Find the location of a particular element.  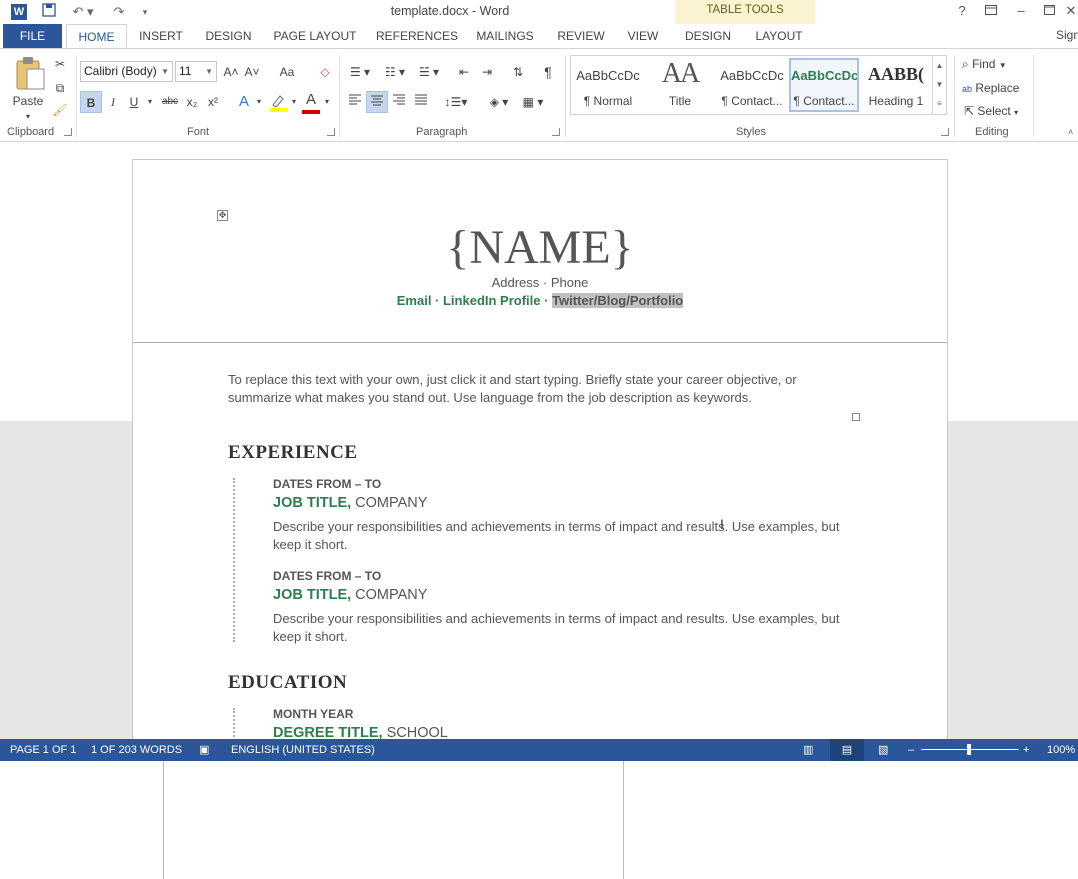

experience-heading: EXPERIENCE is located at coordinates (293, 453).